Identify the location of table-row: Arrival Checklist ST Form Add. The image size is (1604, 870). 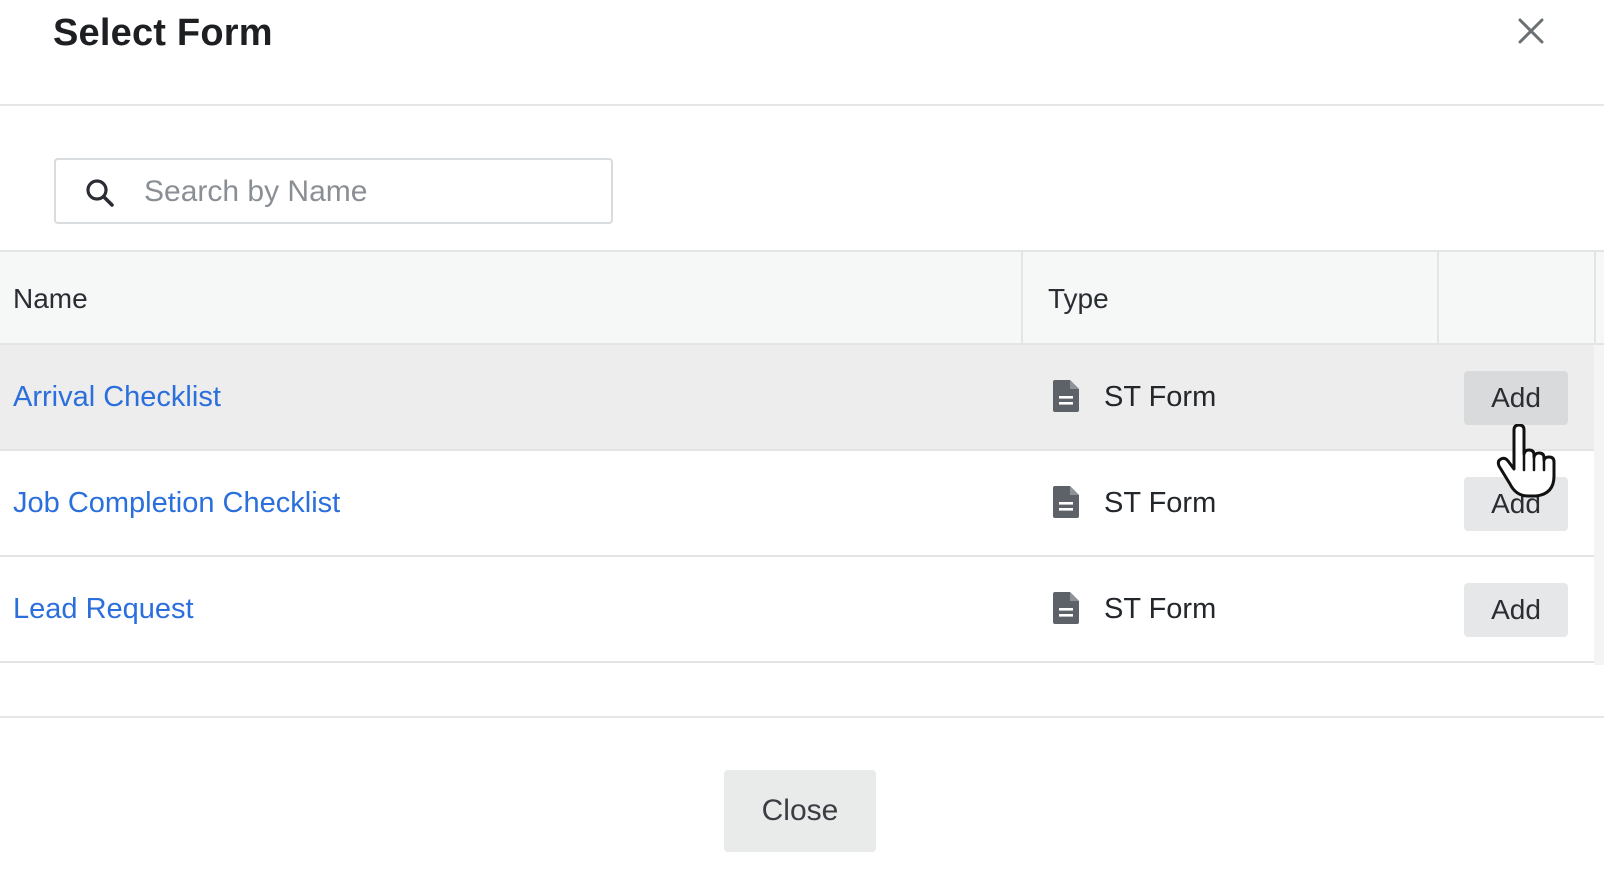
(802, 398).